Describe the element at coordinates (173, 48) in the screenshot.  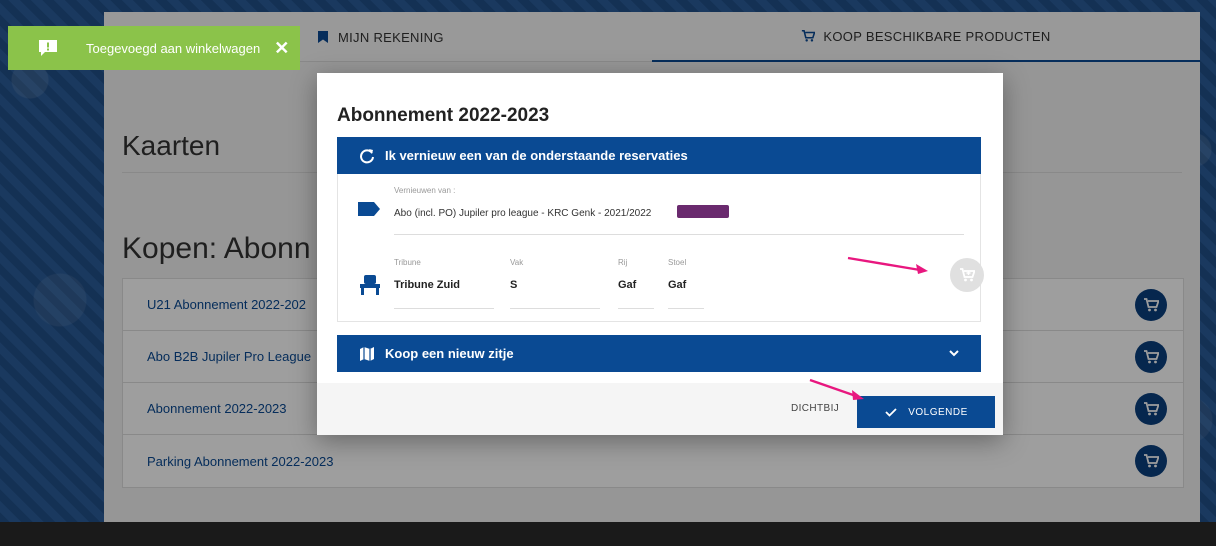
I see `toast-message: Toegevoegd aan winkelwagen` at that location.